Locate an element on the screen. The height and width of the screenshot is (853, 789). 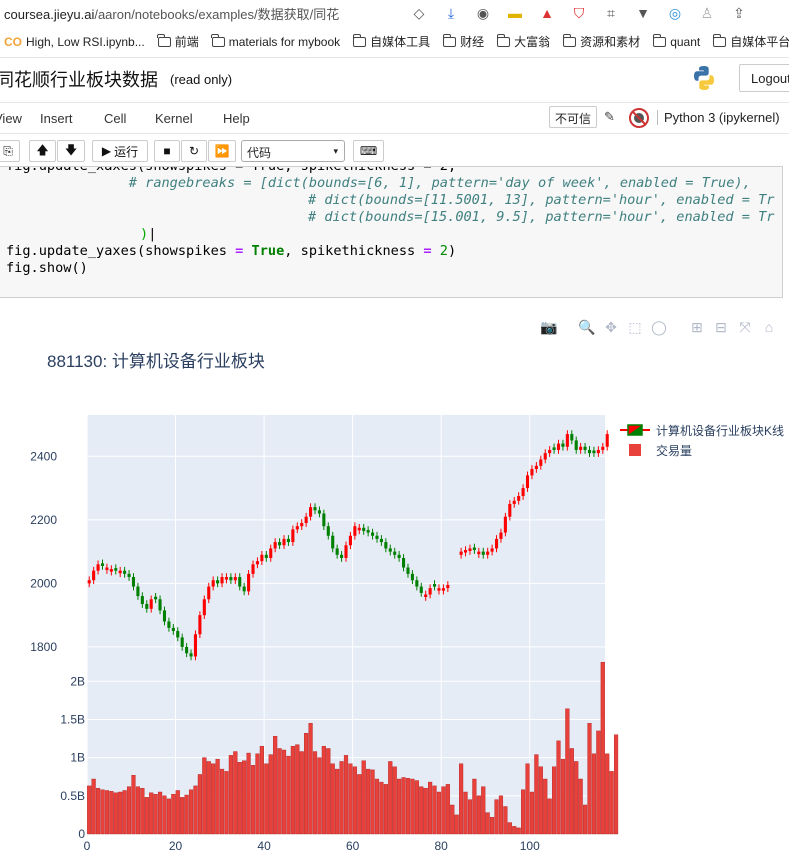
bookmark-folder-monopoly: 大富翁 is located at coordinates (523, 41).